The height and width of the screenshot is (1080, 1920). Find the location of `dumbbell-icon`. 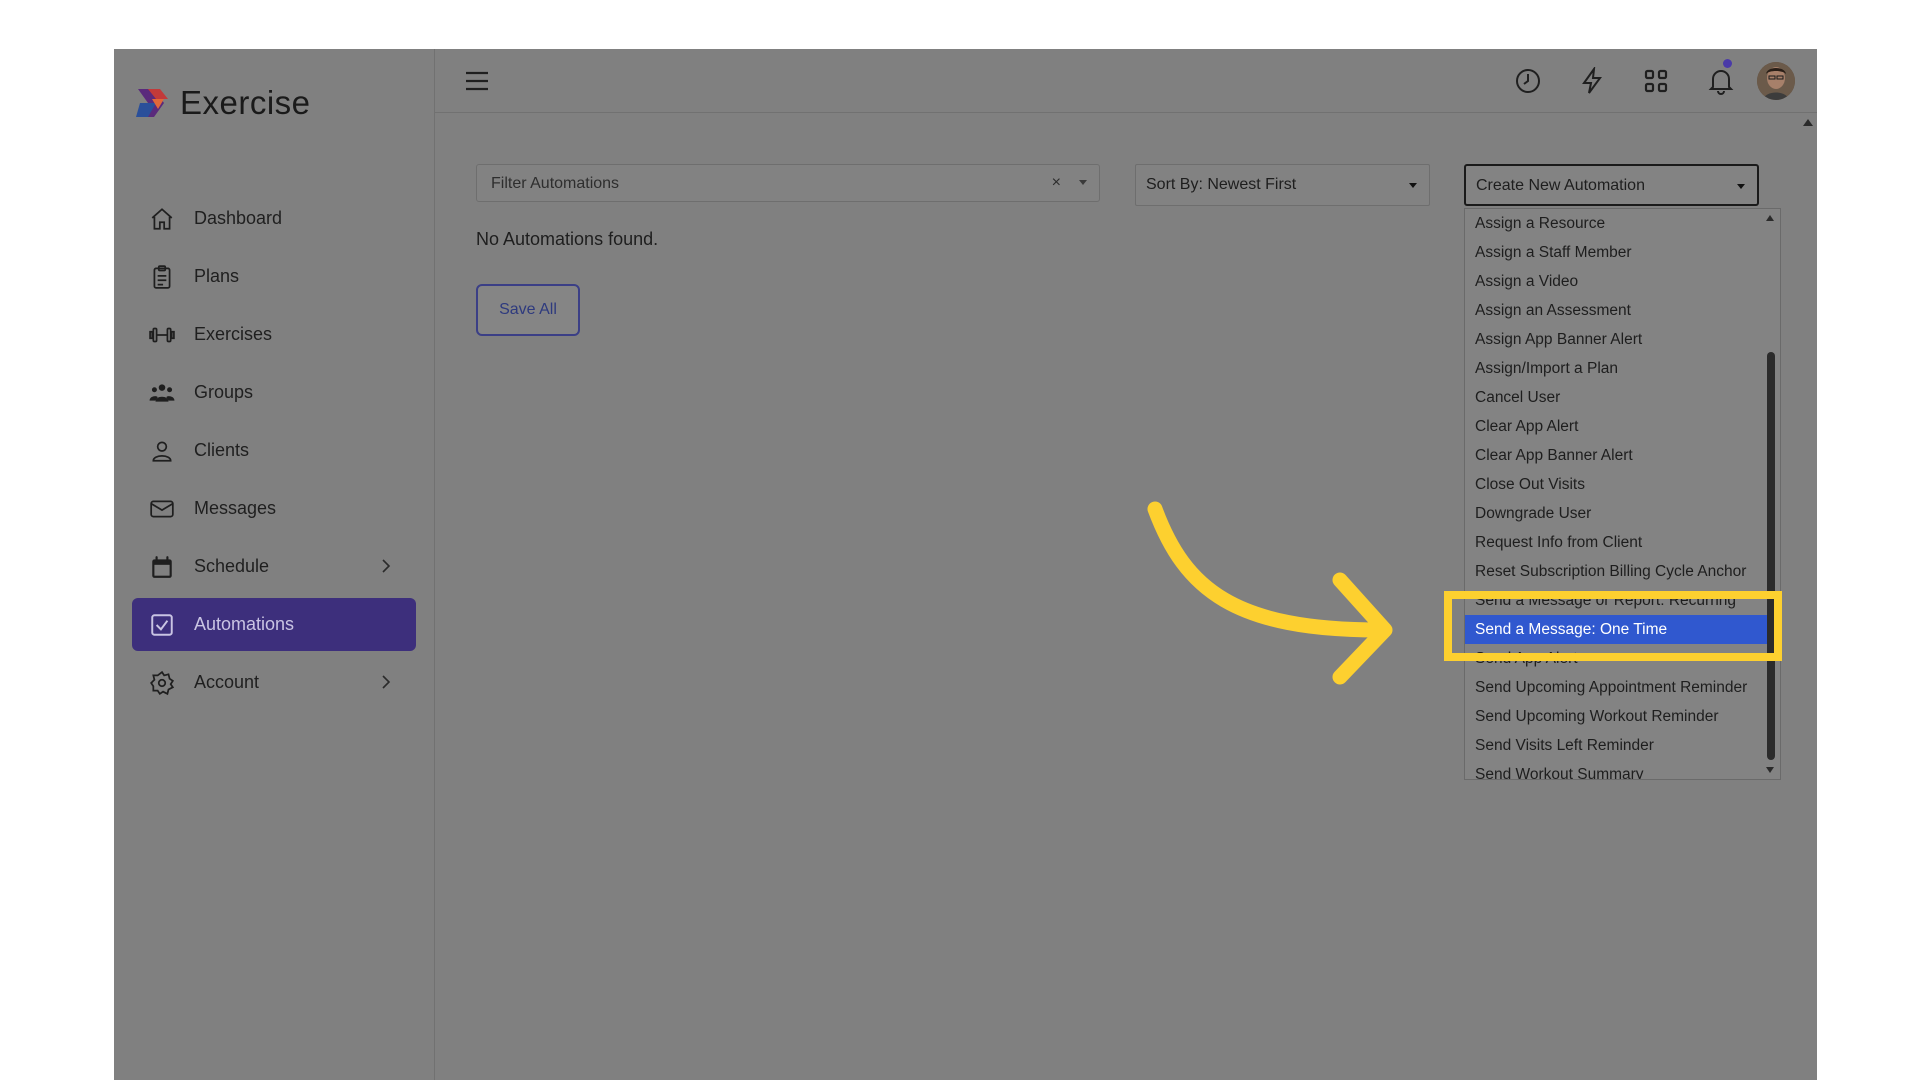

dumbbell-icon is located at coordinates (162, 335).